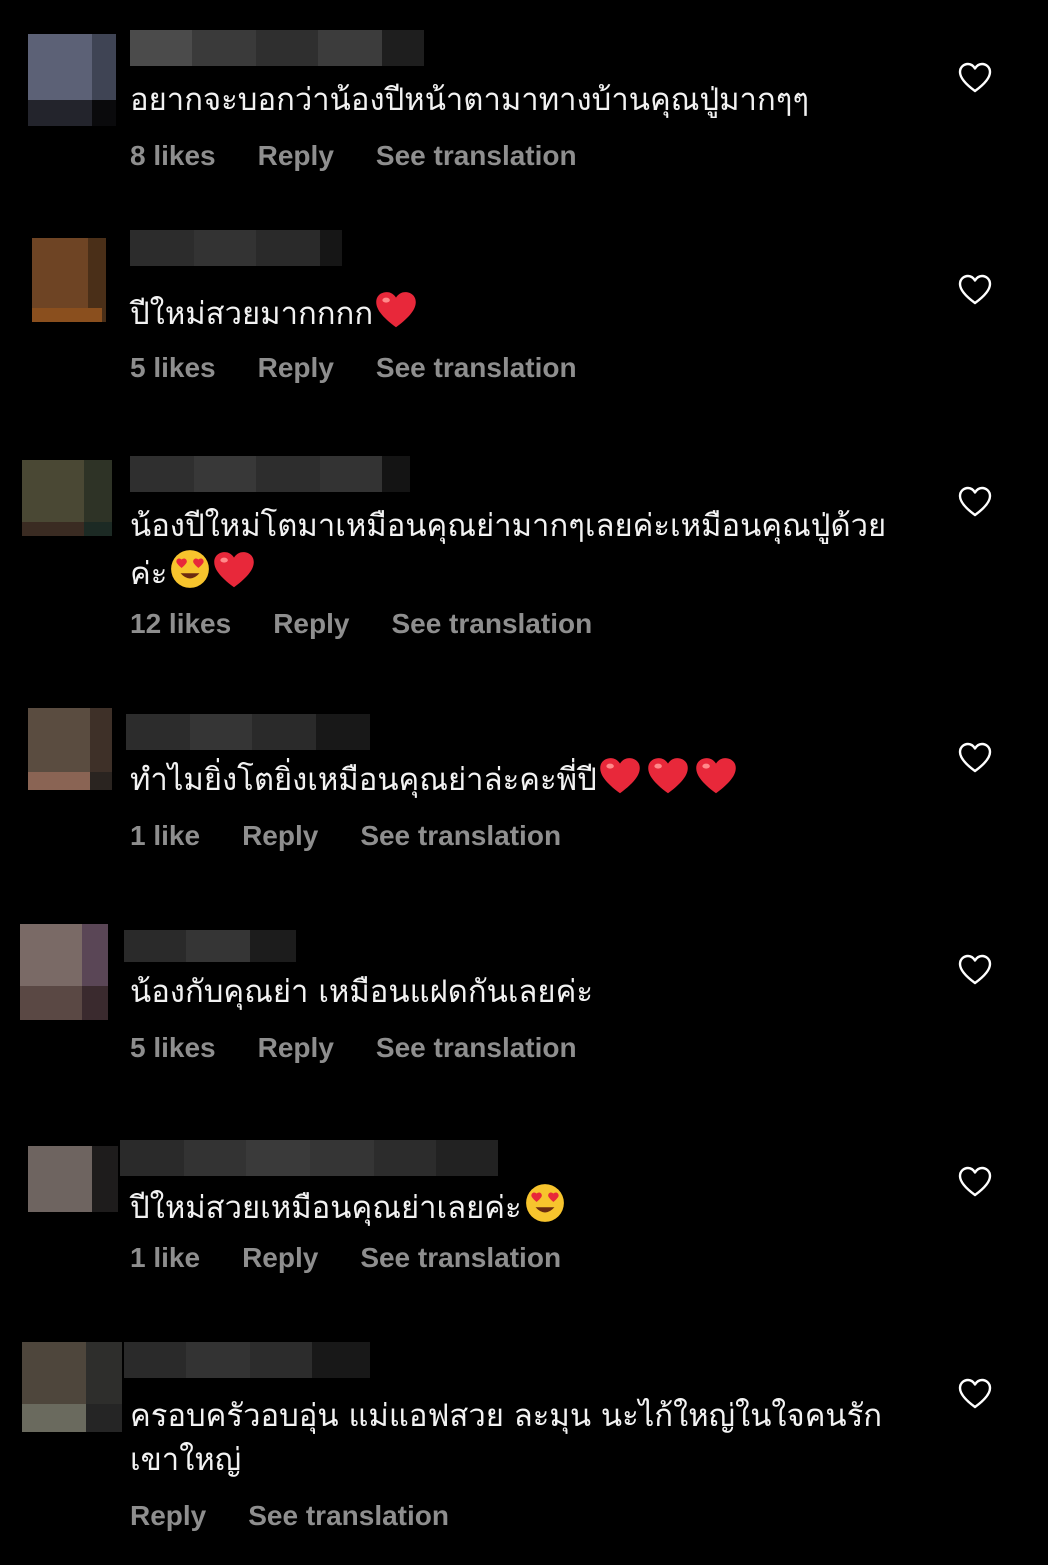 The image size is (1048, 1565). I want to click on comment-text: ปีใหม่สวยเหมือนคุณย่าเลยค่ะ, so click(530, 1209).